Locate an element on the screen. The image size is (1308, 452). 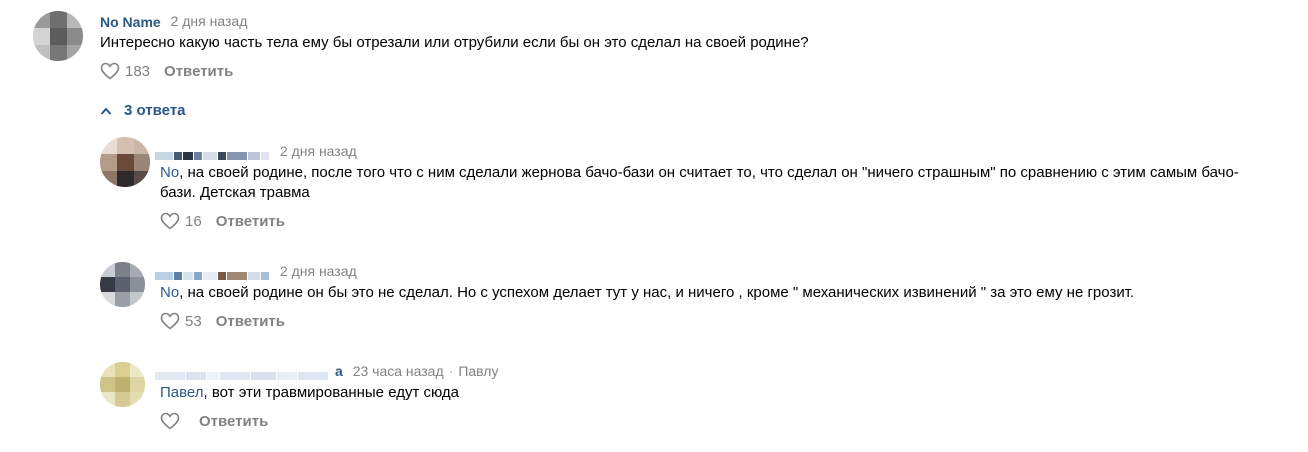
mention-link: Павел is located at coordinates (182, 392).